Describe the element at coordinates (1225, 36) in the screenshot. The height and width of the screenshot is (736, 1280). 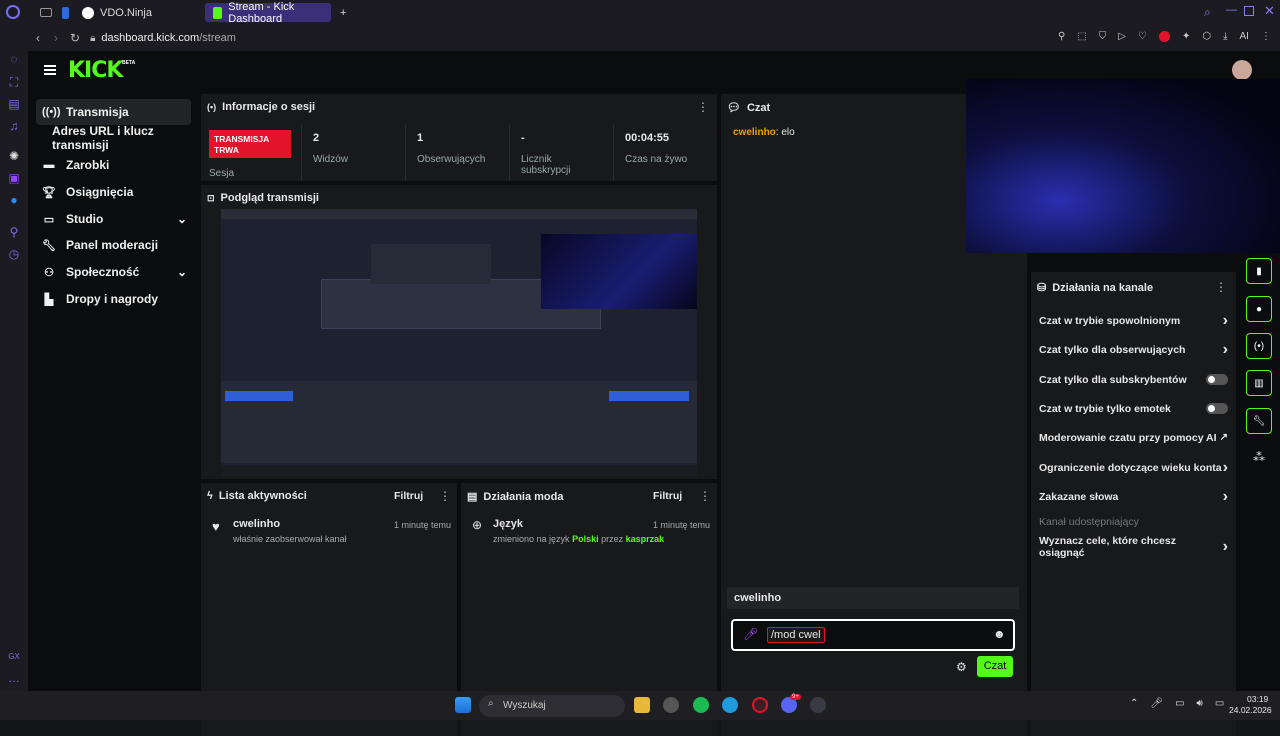
I see `download-icon: ⤓` at that location.